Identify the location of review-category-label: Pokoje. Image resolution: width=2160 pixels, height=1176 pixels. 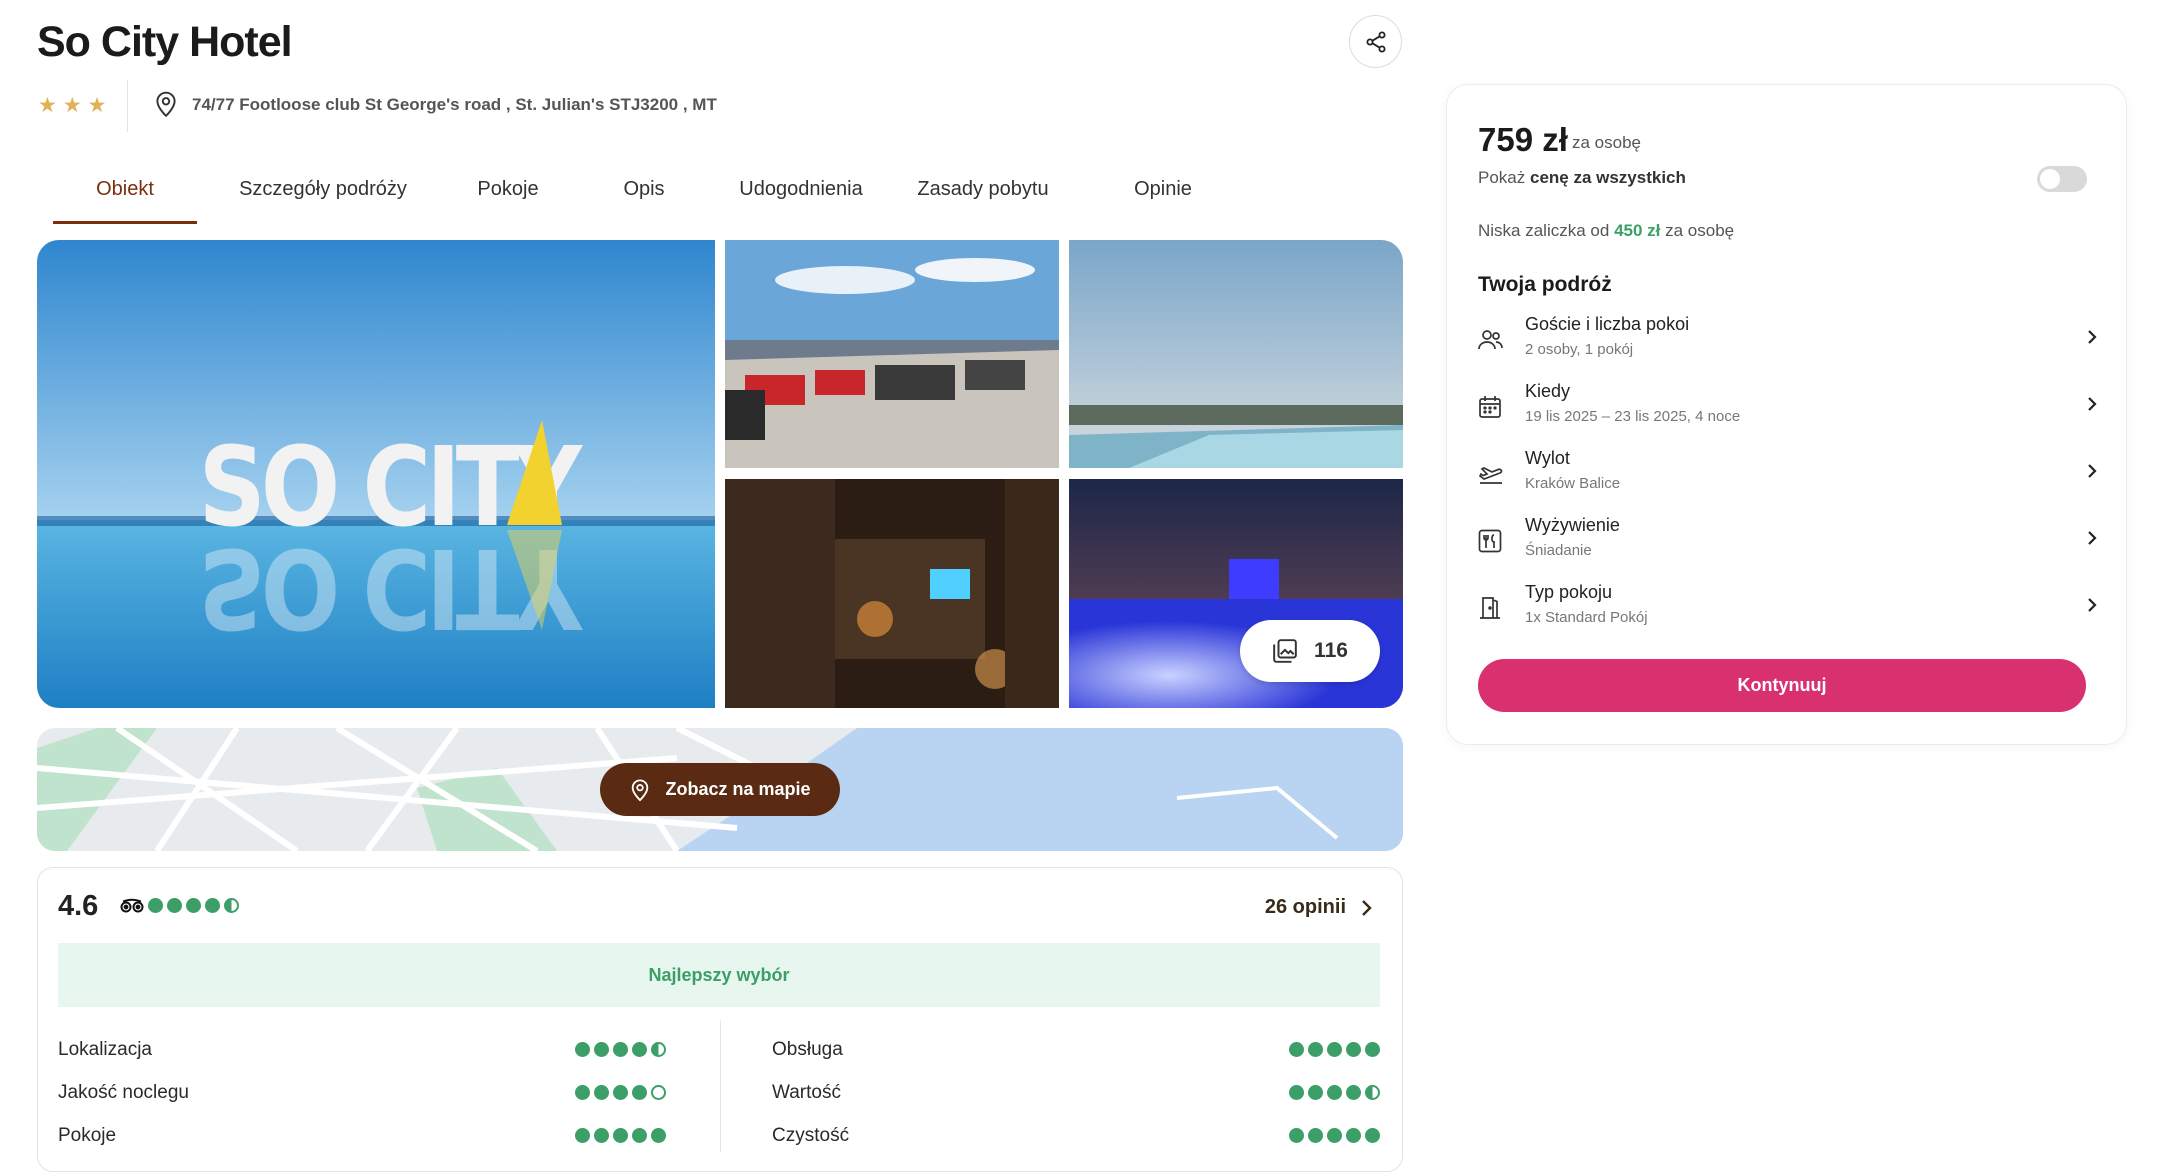
(87, 1135).